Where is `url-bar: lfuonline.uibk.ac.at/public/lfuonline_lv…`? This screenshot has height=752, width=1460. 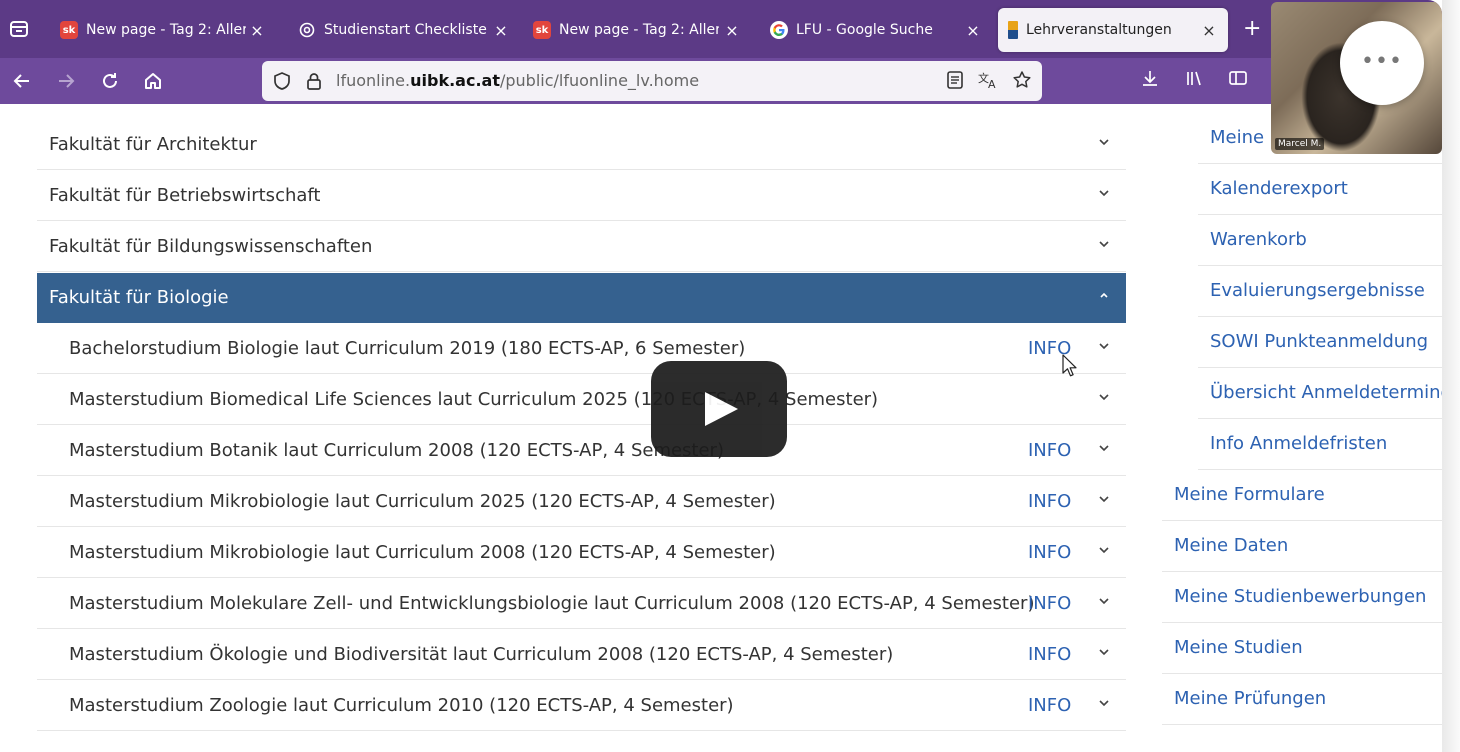 url-bar: lfuonline.uibk.ac.at/public/lfuonline_lv… is located at coordinates (652, 81).